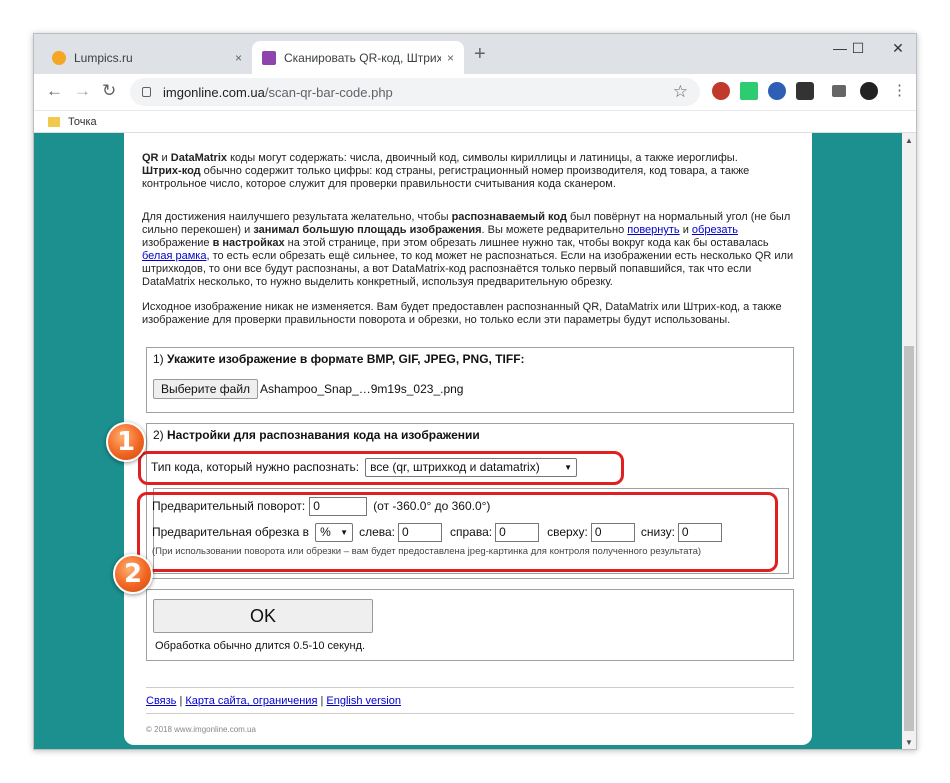 Image resolution: width=950 pixels, height=783 pixels. I want to click on processing-note: Обработка обычно длится 0.5-10 секунд., so click(260, 646).